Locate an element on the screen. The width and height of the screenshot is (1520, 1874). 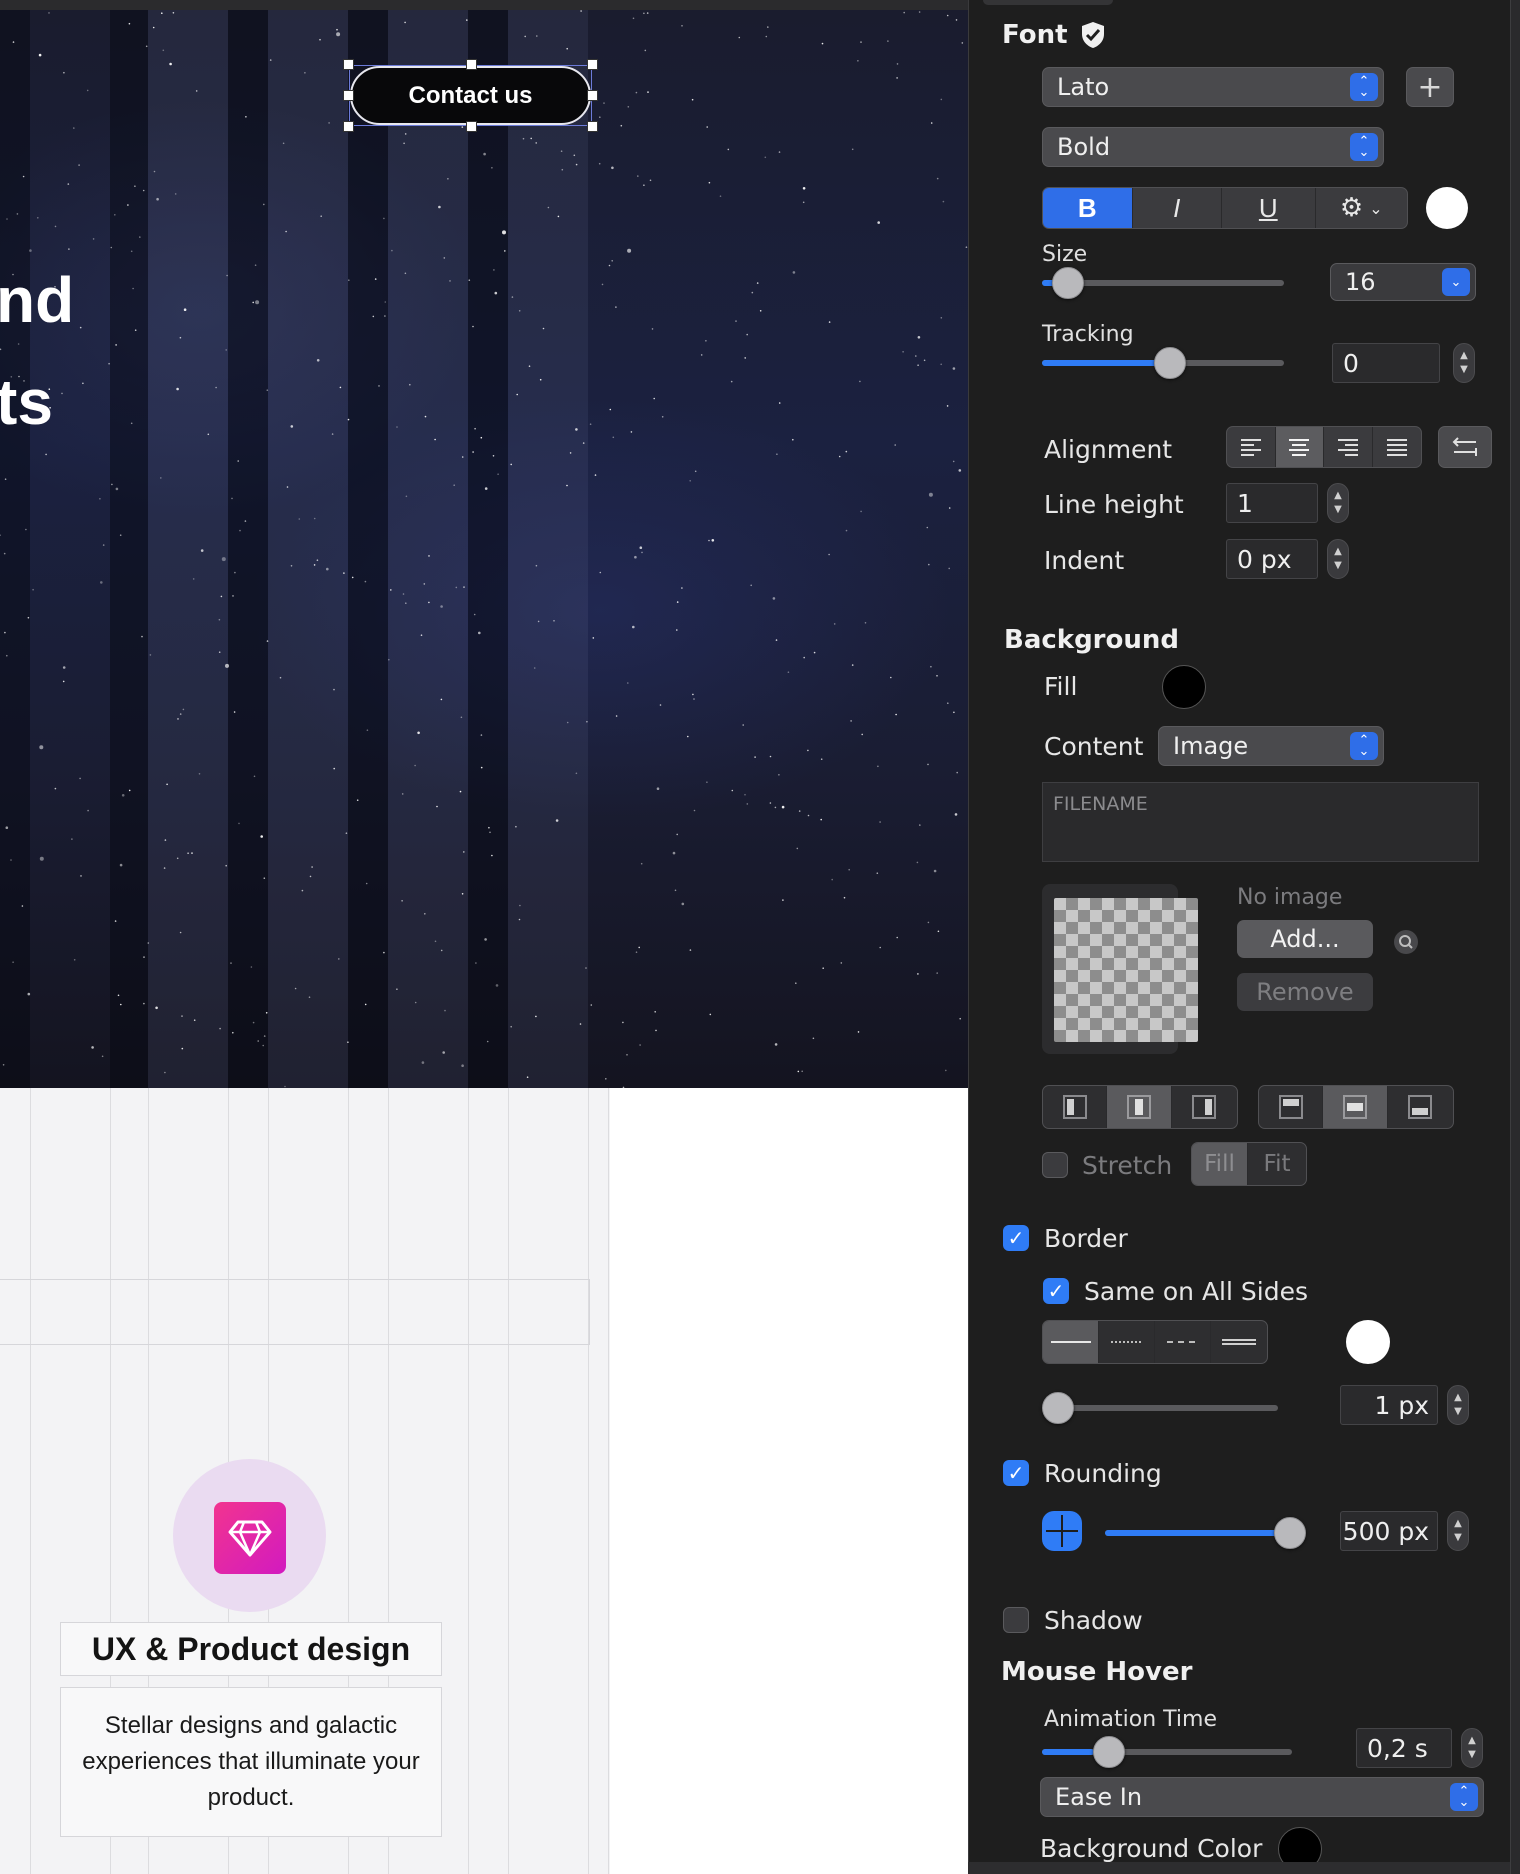
rounding-slider-knob is located at coordinates (1290, 1533).